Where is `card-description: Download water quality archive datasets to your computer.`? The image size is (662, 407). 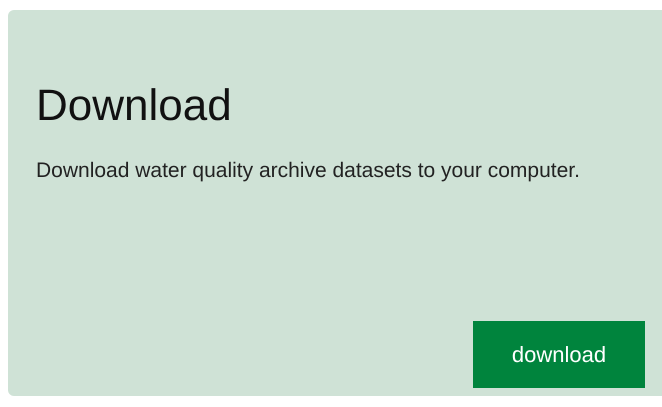
card-description: Download water quality archive datasets to your computer. is located at coordinates (308, 171).